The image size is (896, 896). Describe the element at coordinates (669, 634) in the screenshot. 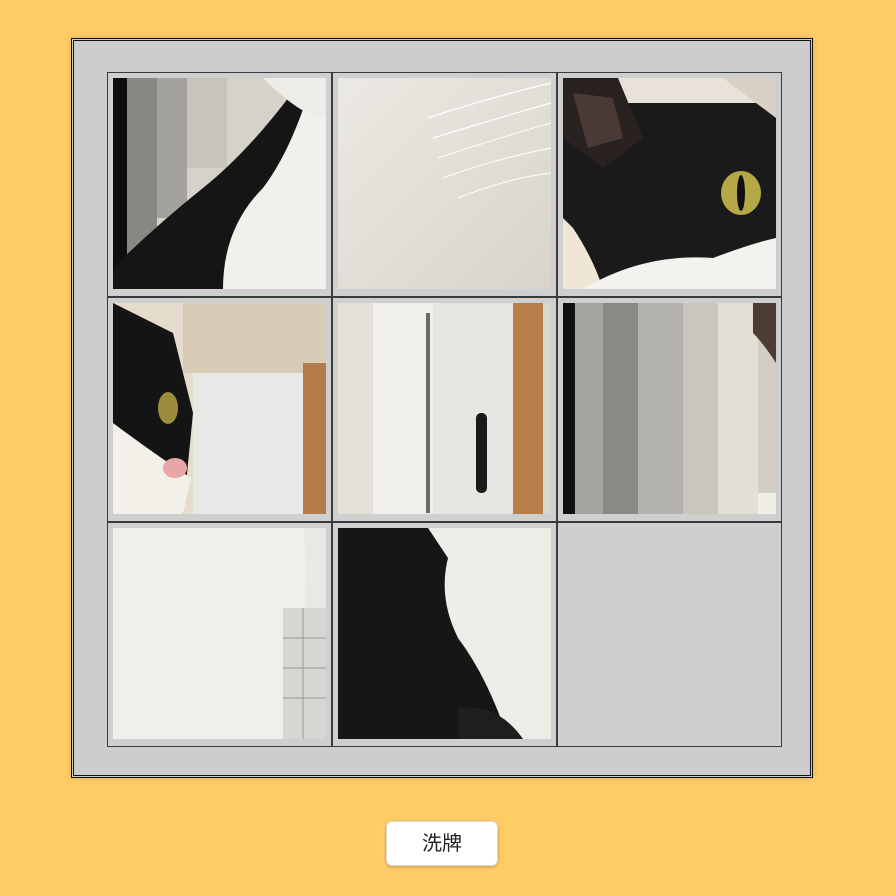

I see `puzzle-empty-slot` at that location.